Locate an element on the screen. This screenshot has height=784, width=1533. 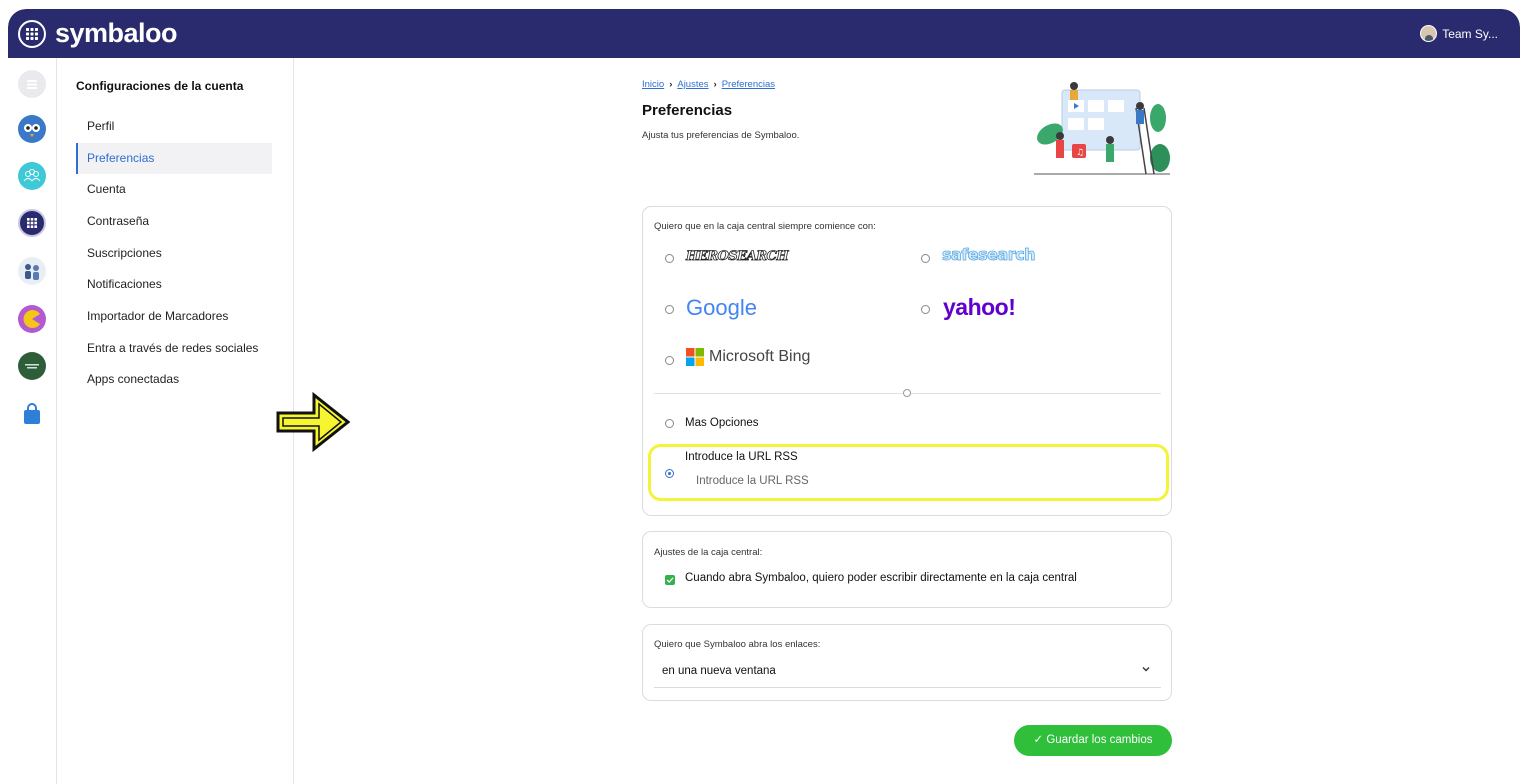
central-box-checkbox is located at coordinates (670, 580).